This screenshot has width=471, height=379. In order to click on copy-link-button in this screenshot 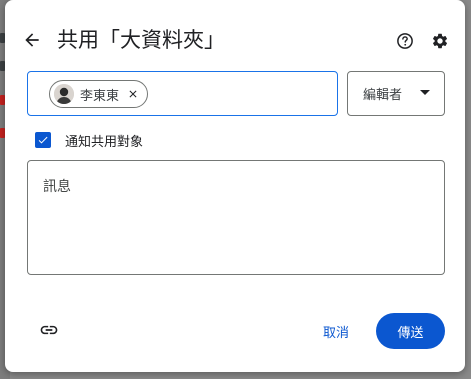, I will do `click(49, 330)`.